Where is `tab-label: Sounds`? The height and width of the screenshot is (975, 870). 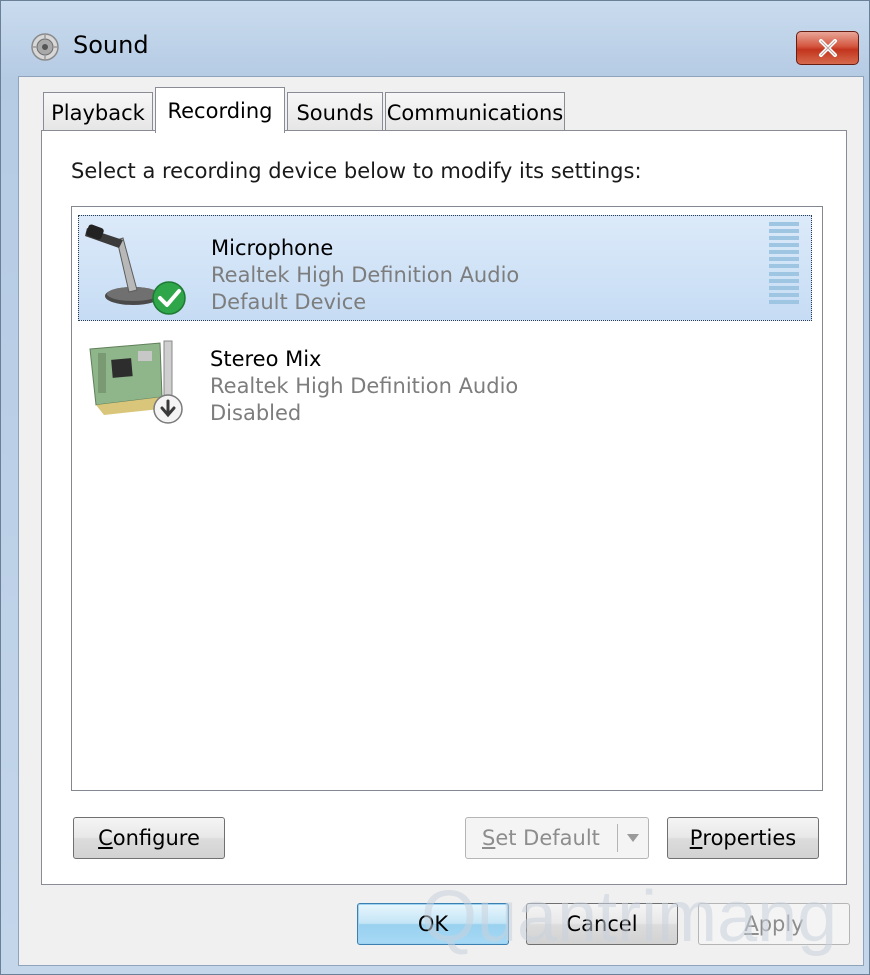
tab-label: Sounds is located at coordinates (335, 112).